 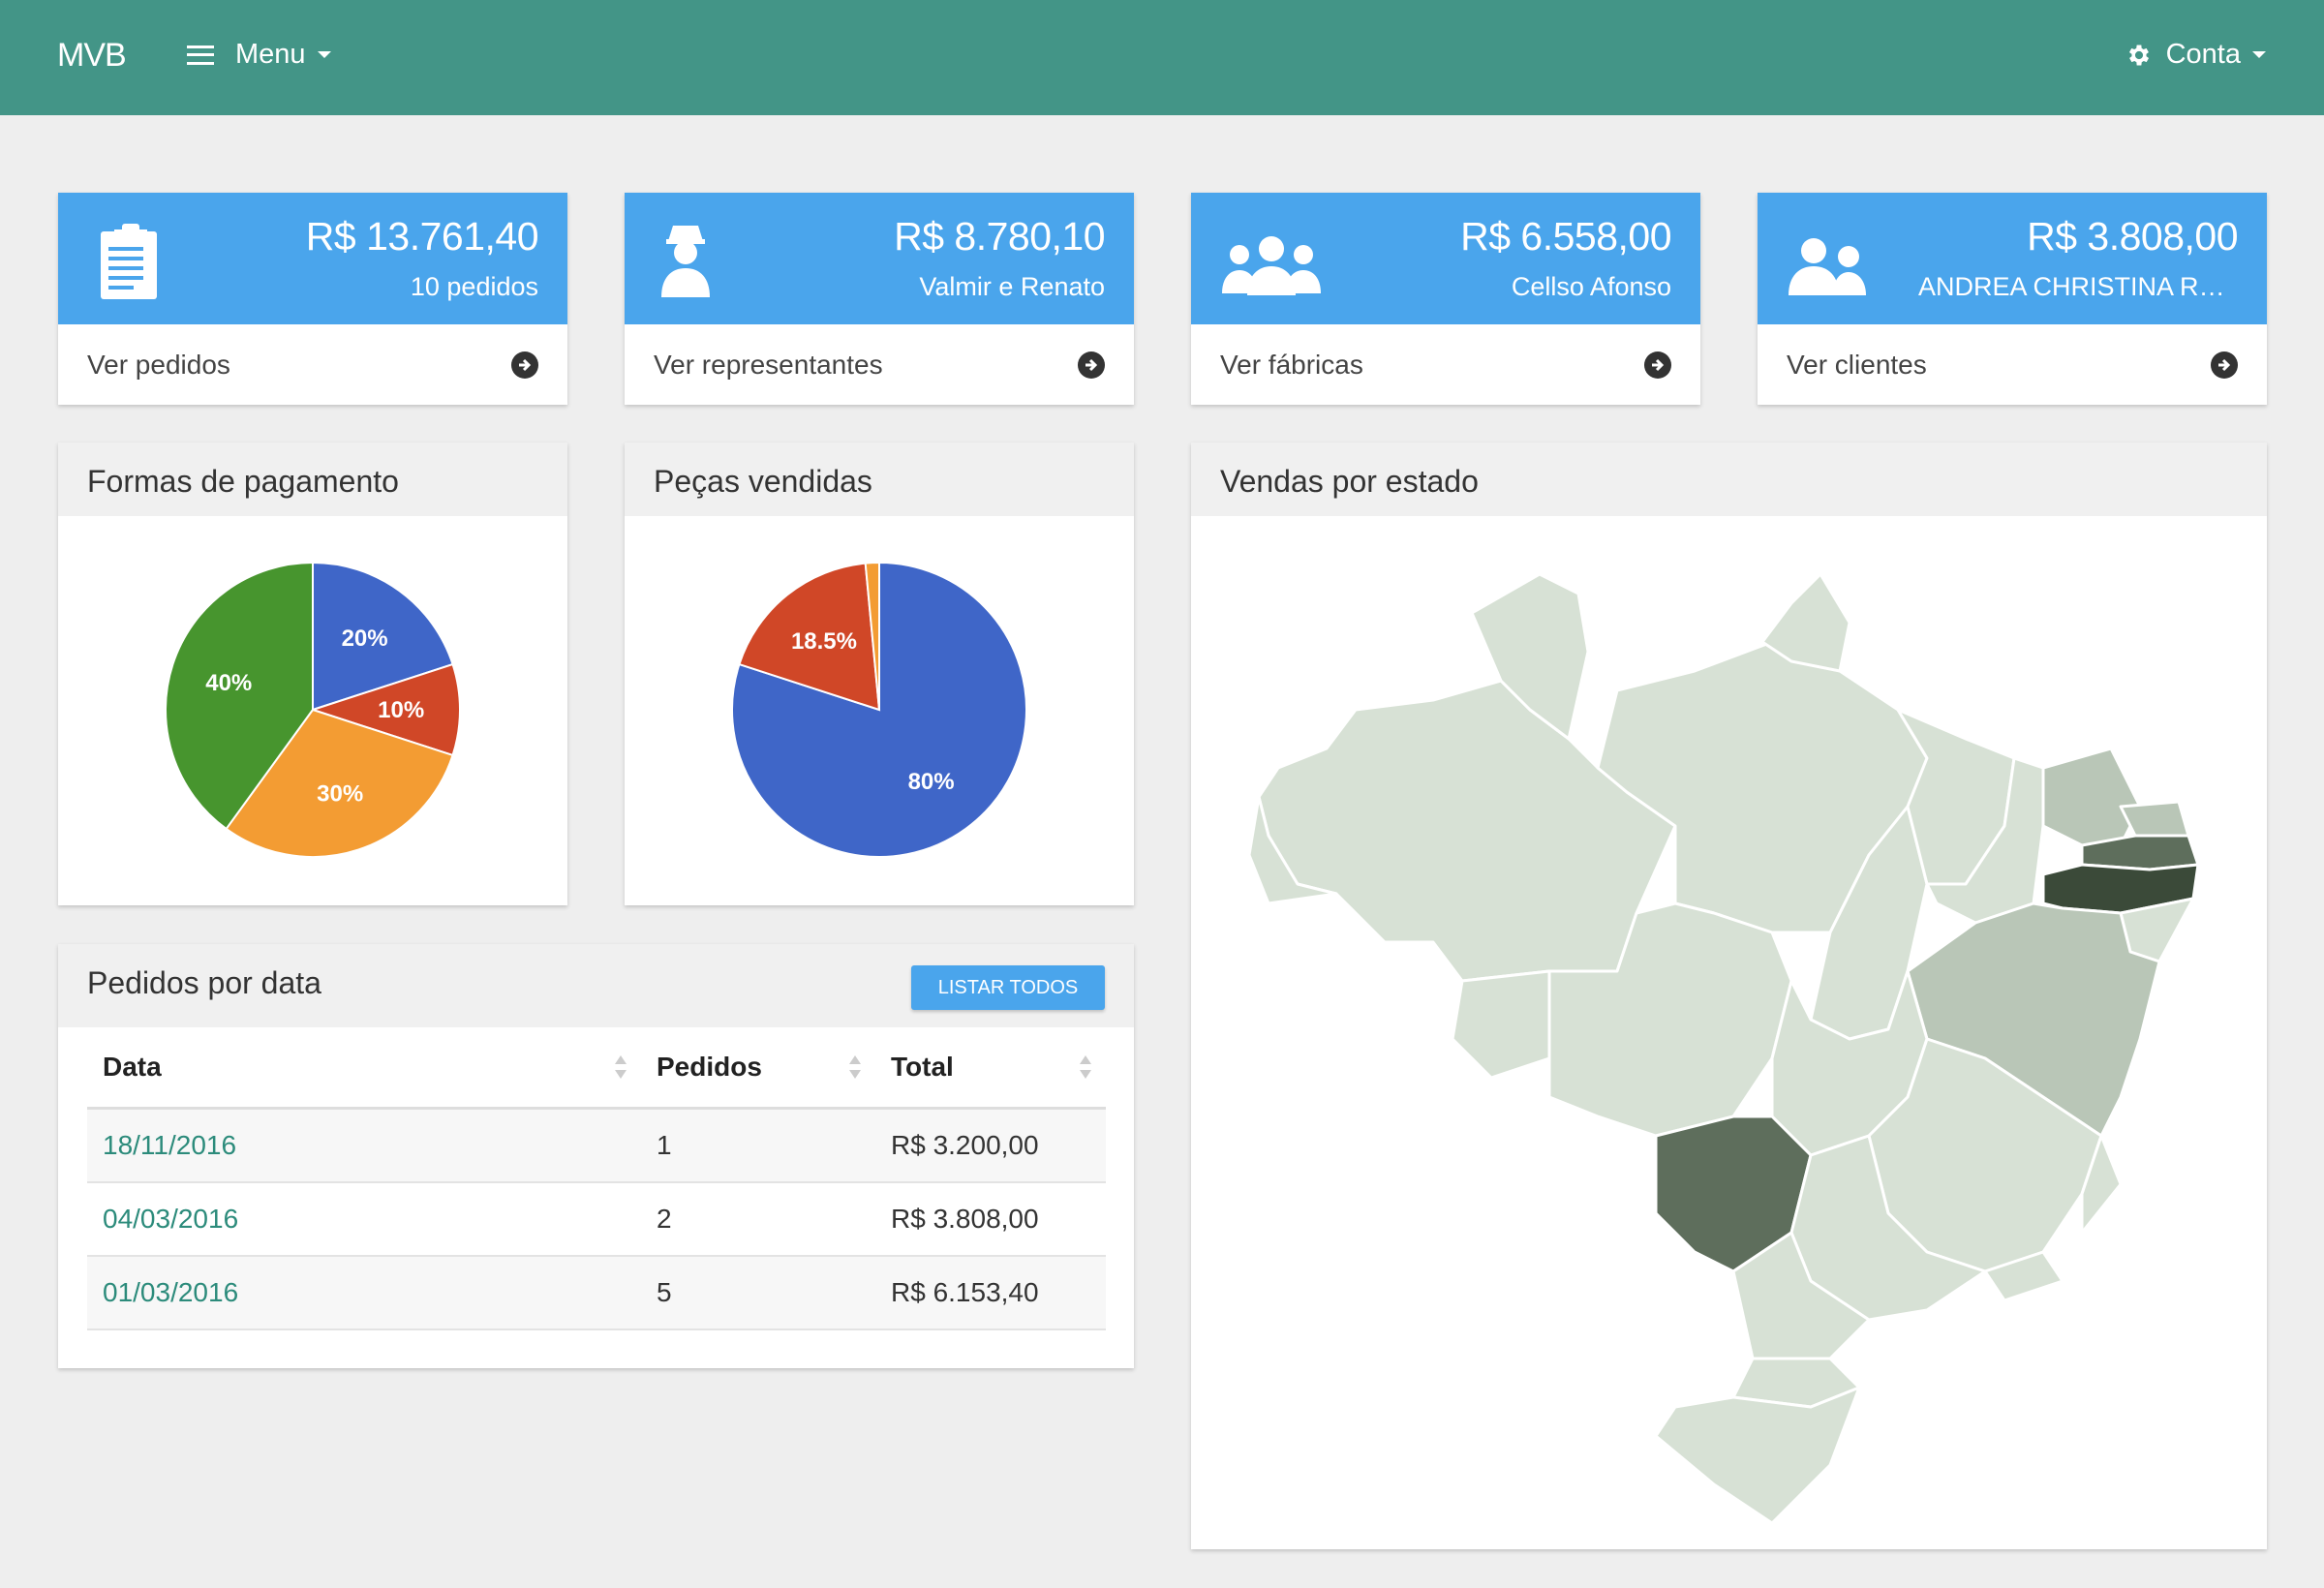 I want to click on pie-slice-label: 20%, so click(x=365, y=639).